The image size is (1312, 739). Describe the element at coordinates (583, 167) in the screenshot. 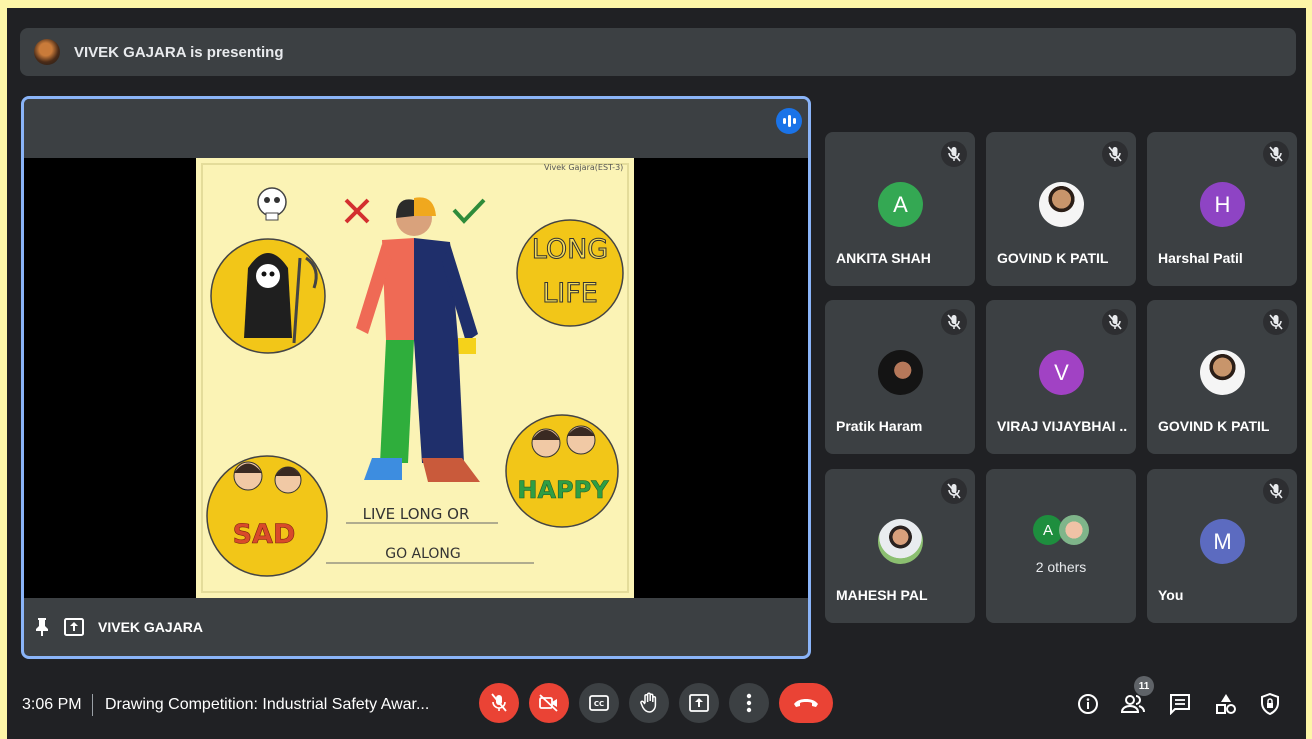

I see `drawing-signature: Vivek Gajara(EST-3)` at that location.